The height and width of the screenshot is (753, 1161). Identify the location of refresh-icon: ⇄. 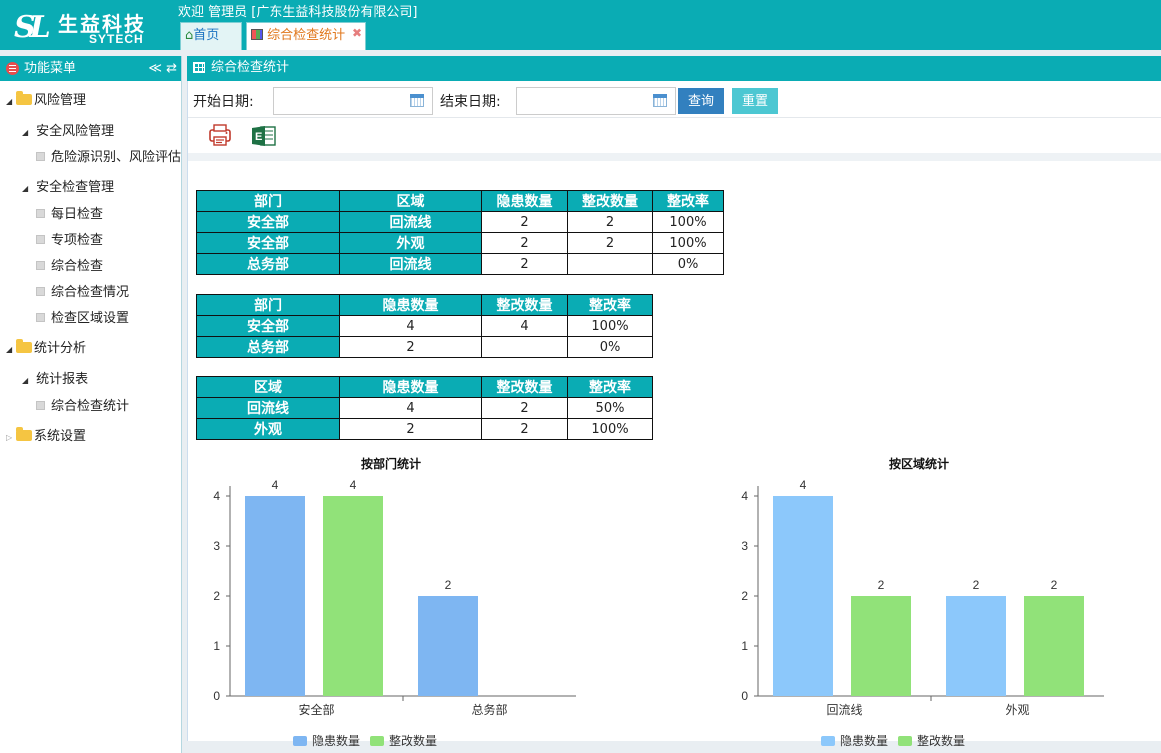
(171, 68).